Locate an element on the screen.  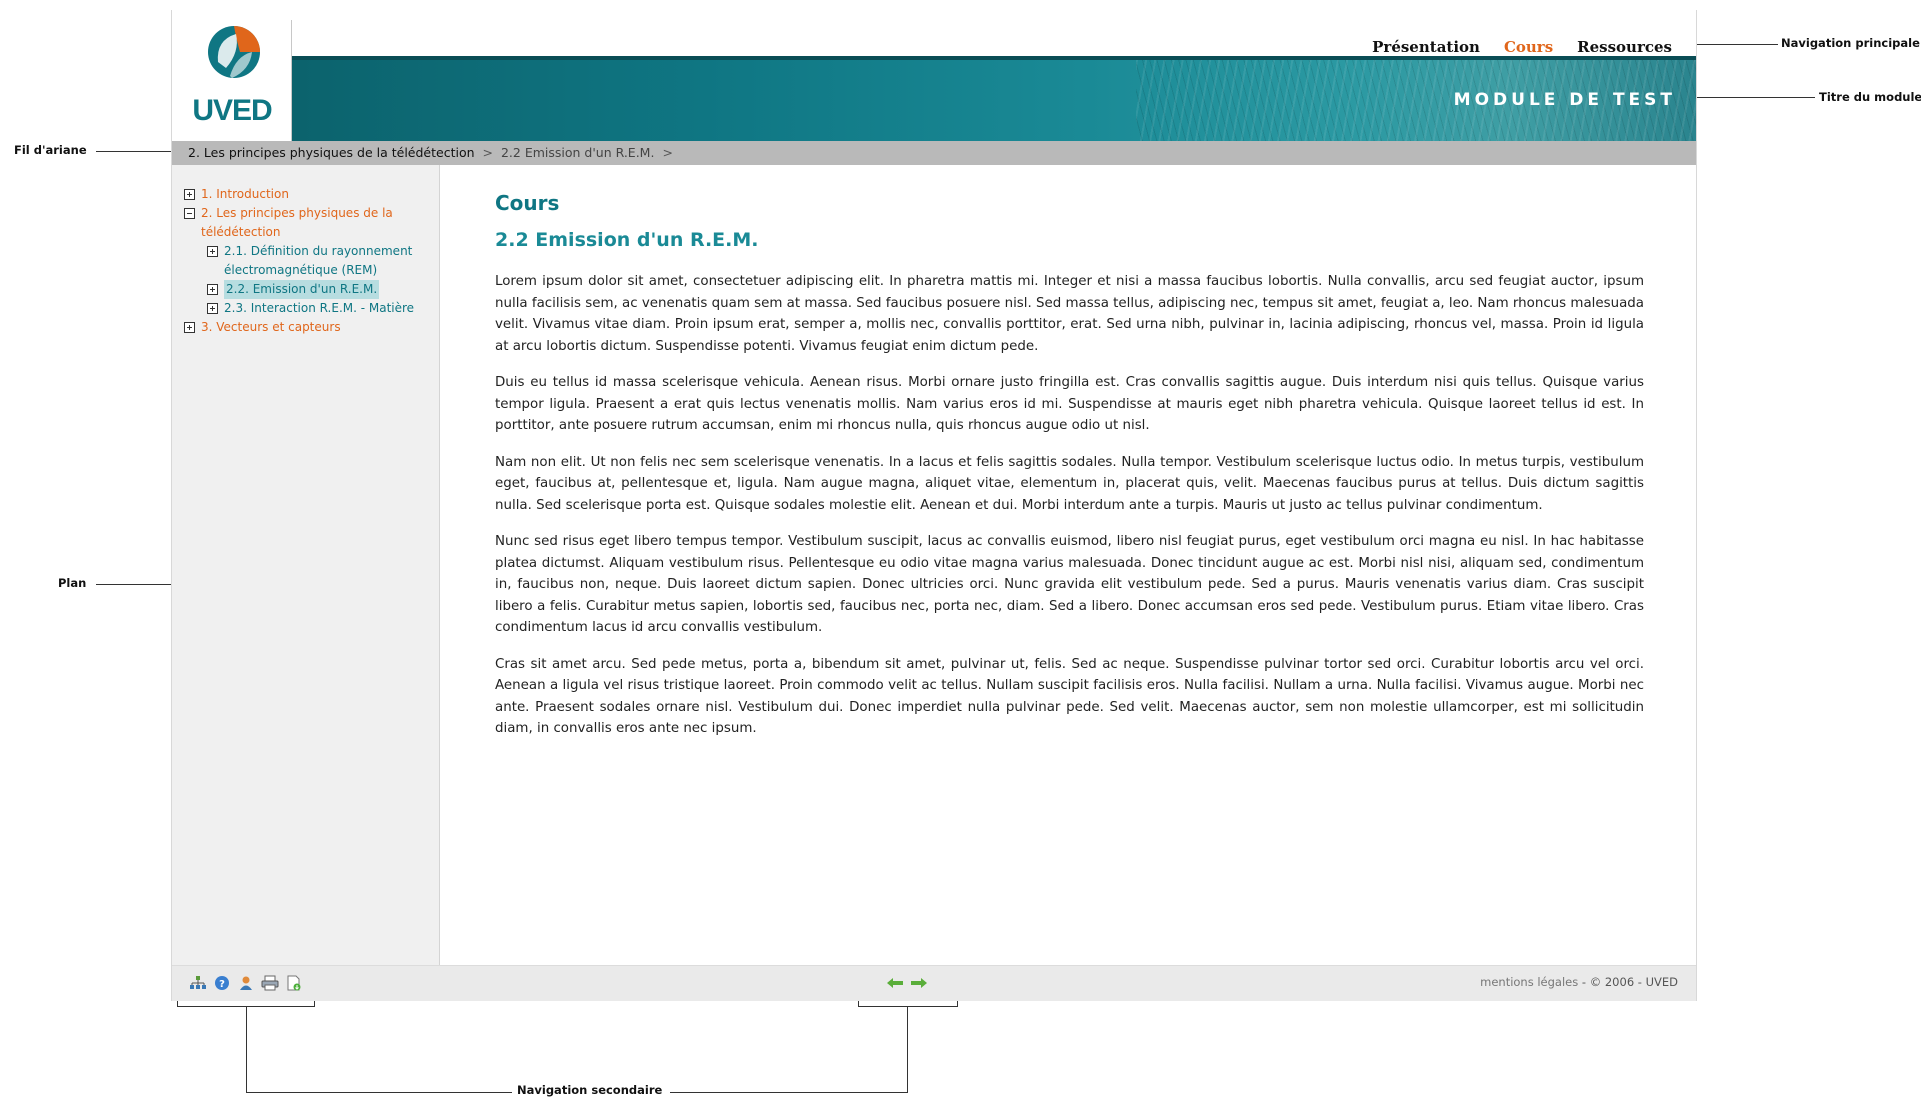
section-heading: Cours is located at coordinates (527, 203).